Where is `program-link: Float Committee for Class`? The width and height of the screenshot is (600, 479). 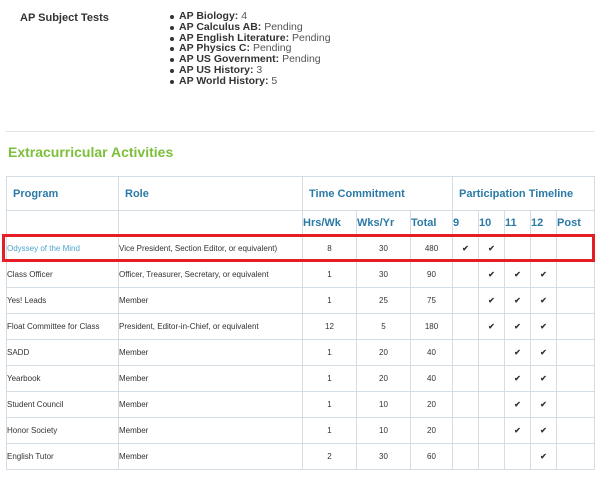
program-link: Float Committee for Class is located at coordinates (62, 326).